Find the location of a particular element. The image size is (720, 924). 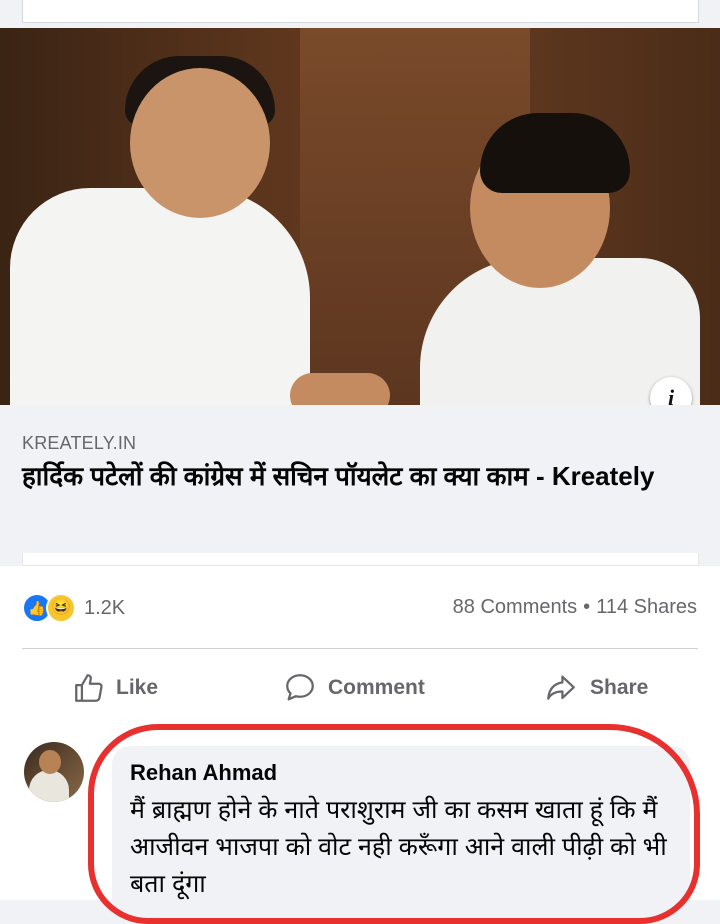

avatar is located at coordinates (54, 772).